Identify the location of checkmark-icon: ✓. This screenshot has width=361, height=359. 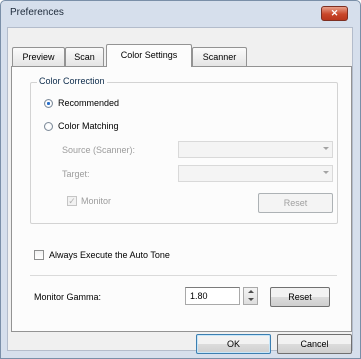
(72, 201).